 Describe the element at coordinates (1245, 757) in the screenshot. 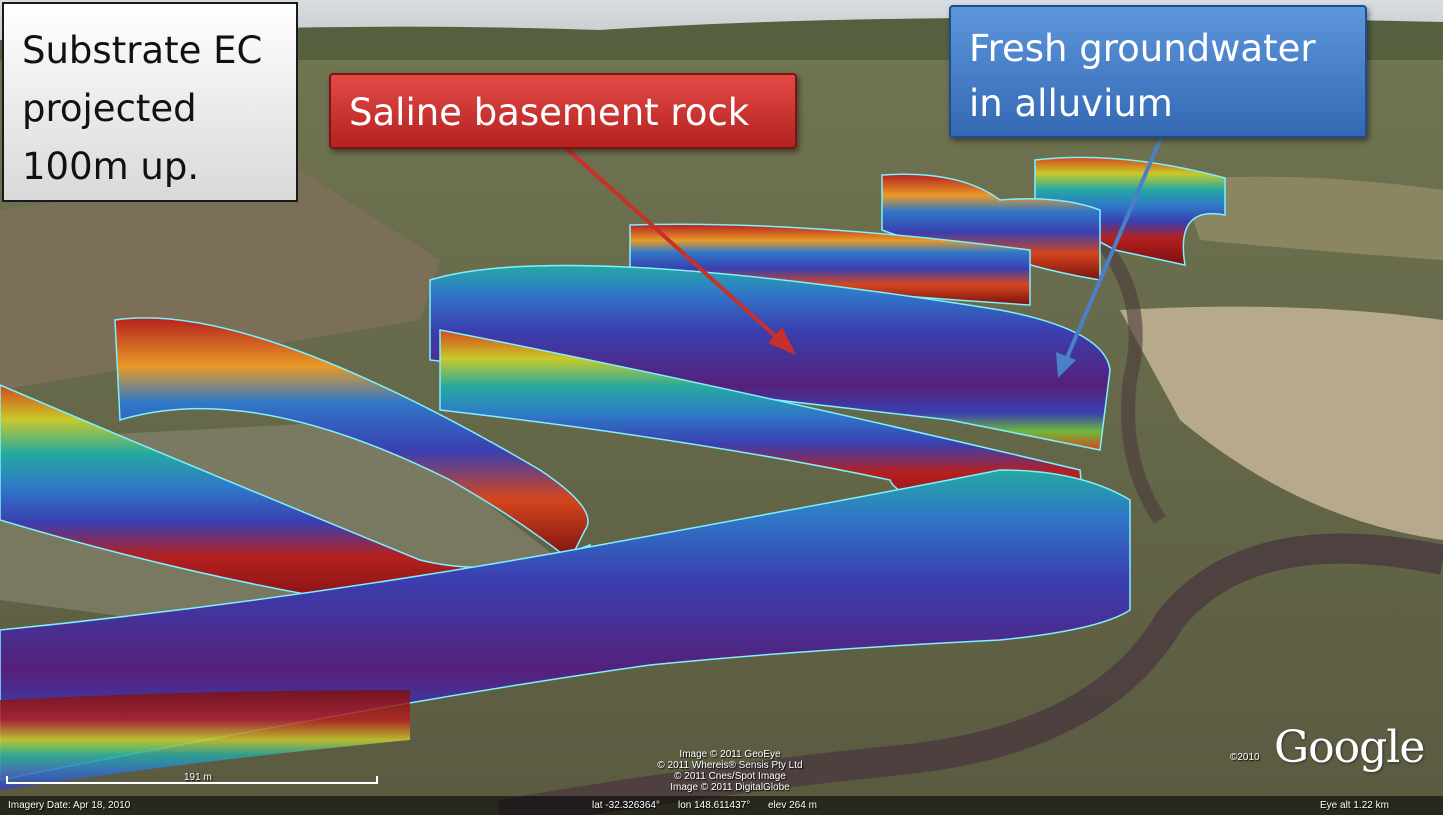

I see `copyright-year: ©2010` at that location.